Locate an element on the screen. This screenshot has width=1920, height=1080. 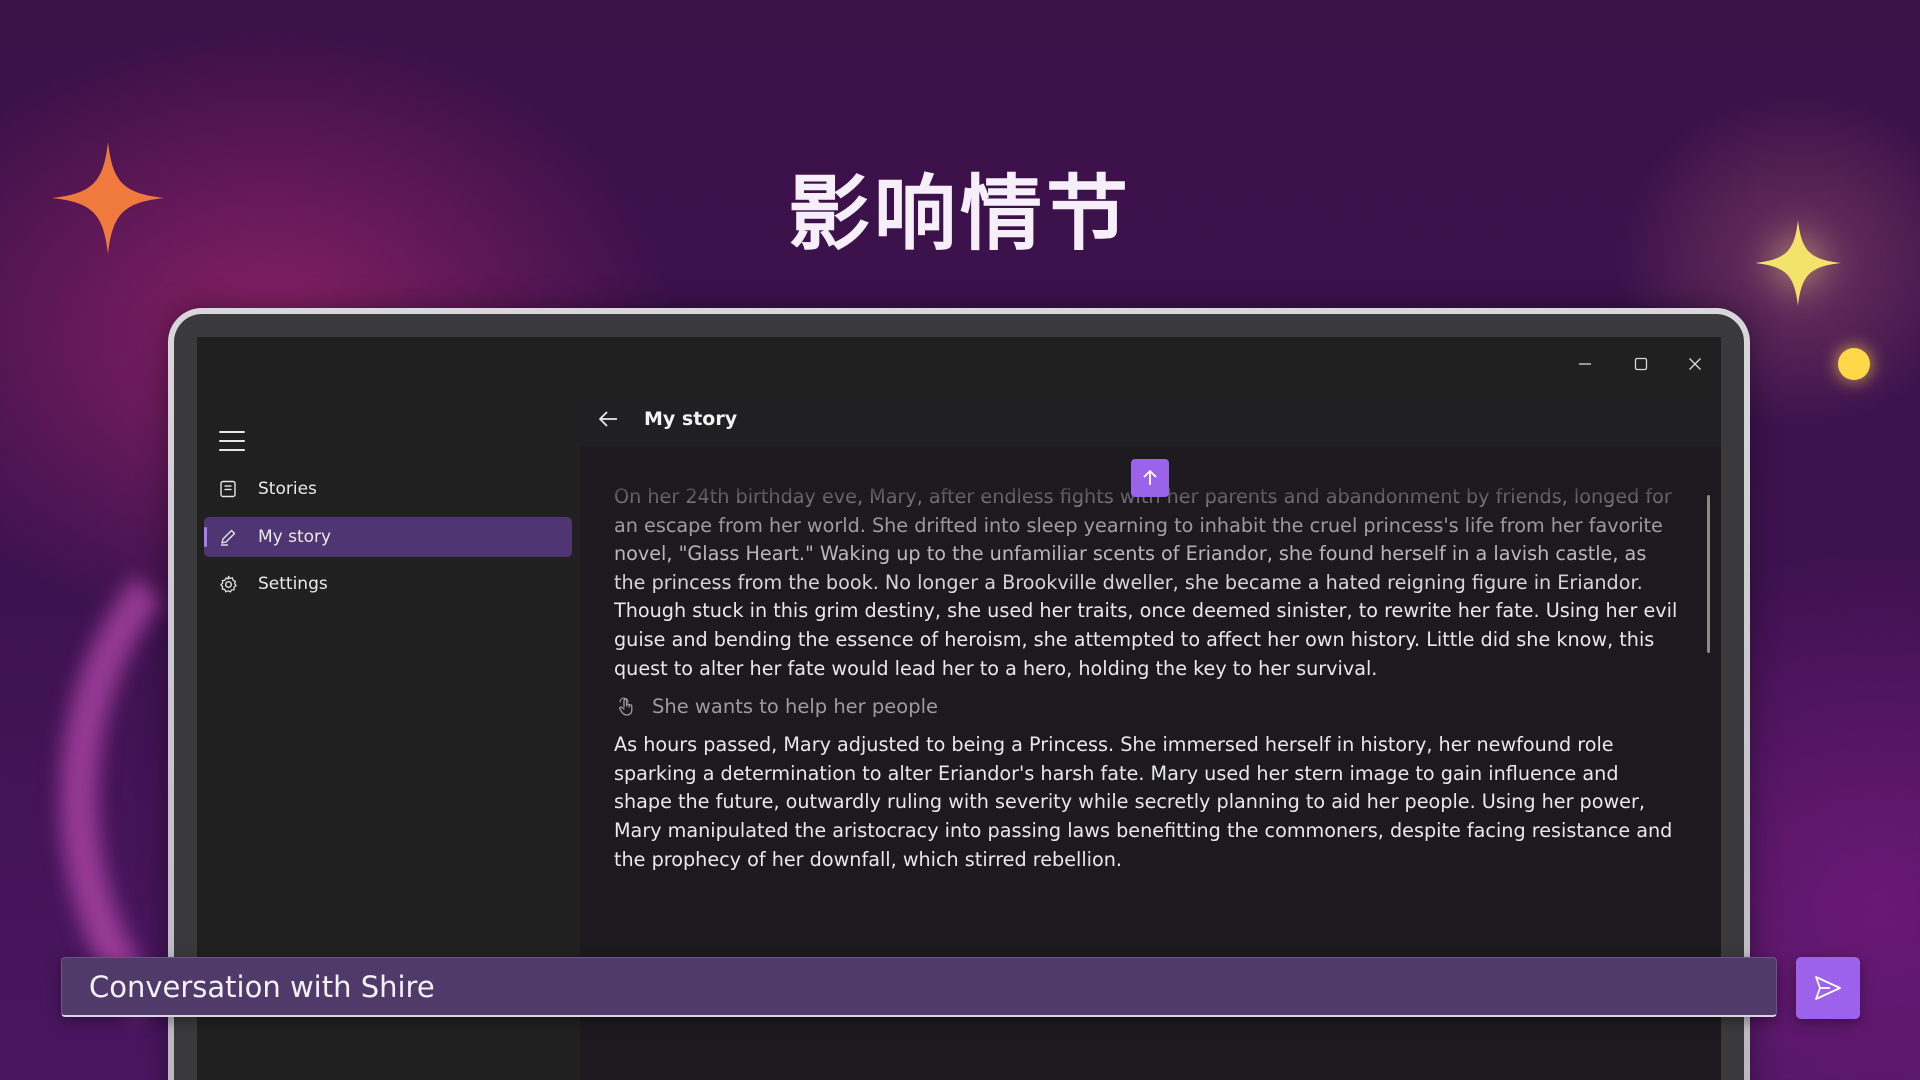
minimize-button is located at coordinates (1585, 364).